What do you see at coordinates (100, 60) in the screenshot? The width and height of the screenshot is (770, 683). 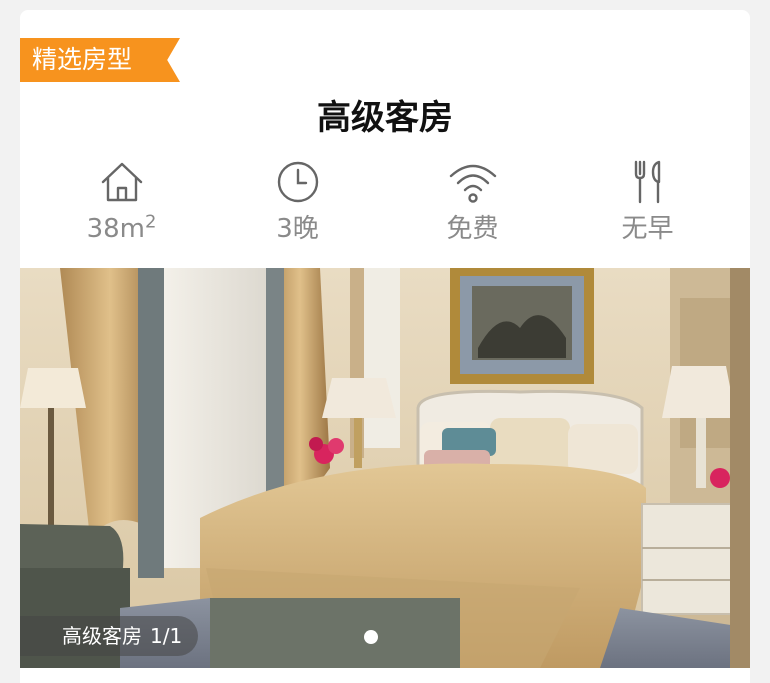 I see `featured-room-badge: 精选房型` at bounding box center [100, 60].